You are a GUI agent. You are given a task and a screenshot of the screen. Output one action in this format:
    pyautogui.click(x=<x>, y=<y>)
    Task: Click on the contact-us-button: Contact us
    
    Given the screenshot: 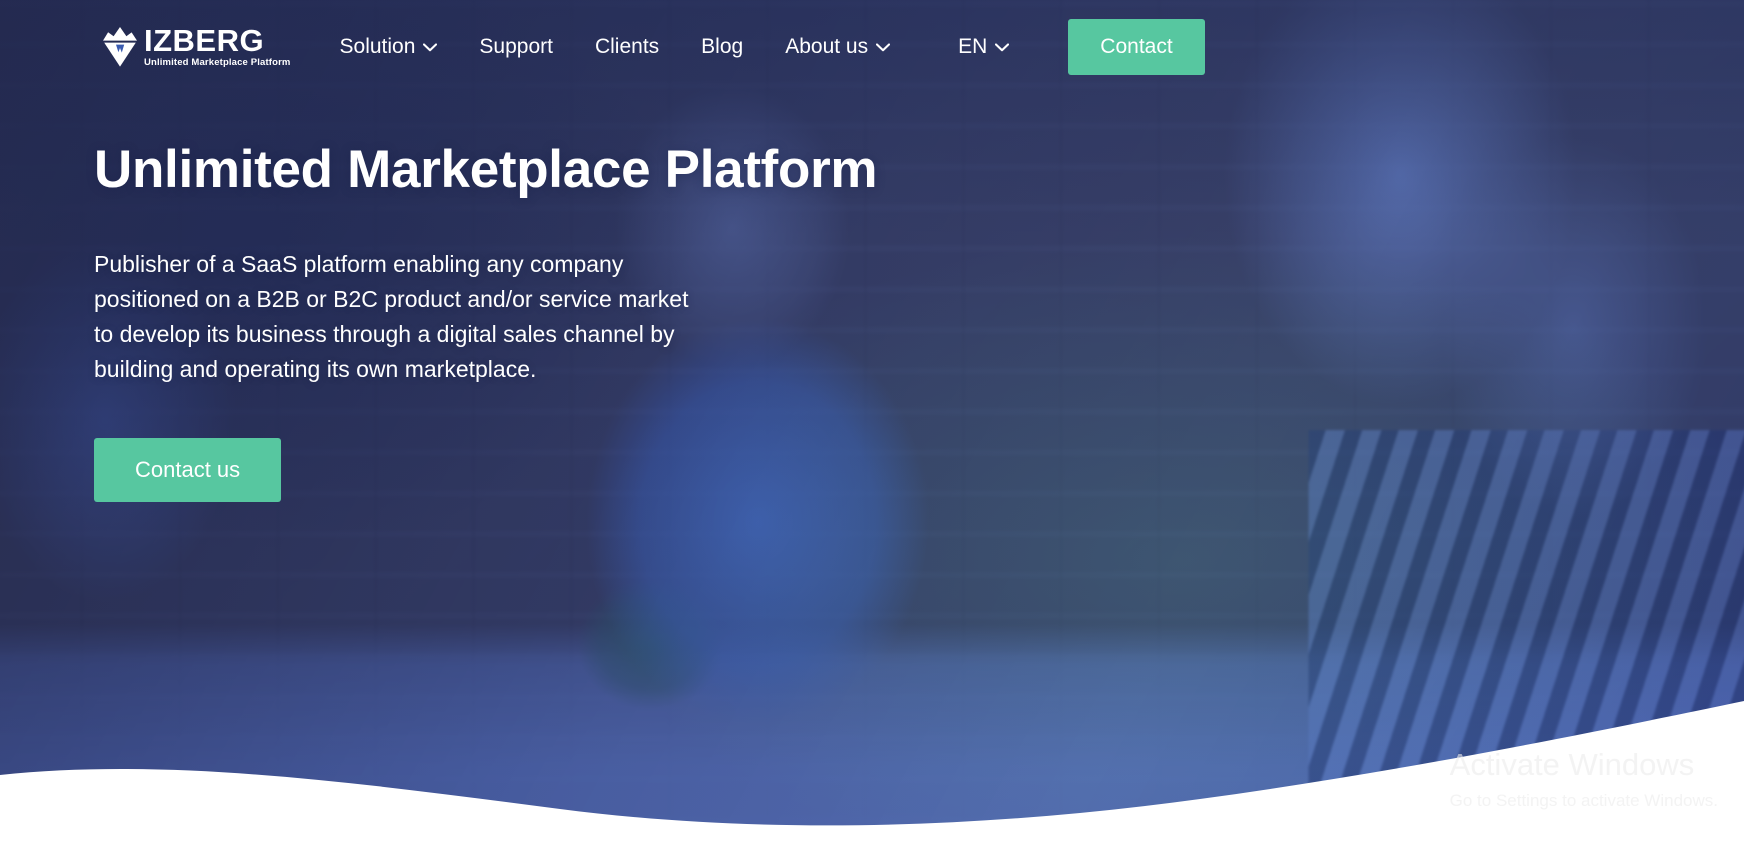 What is the action you would take?
    pyautogui.click(x=188, y=469)
    